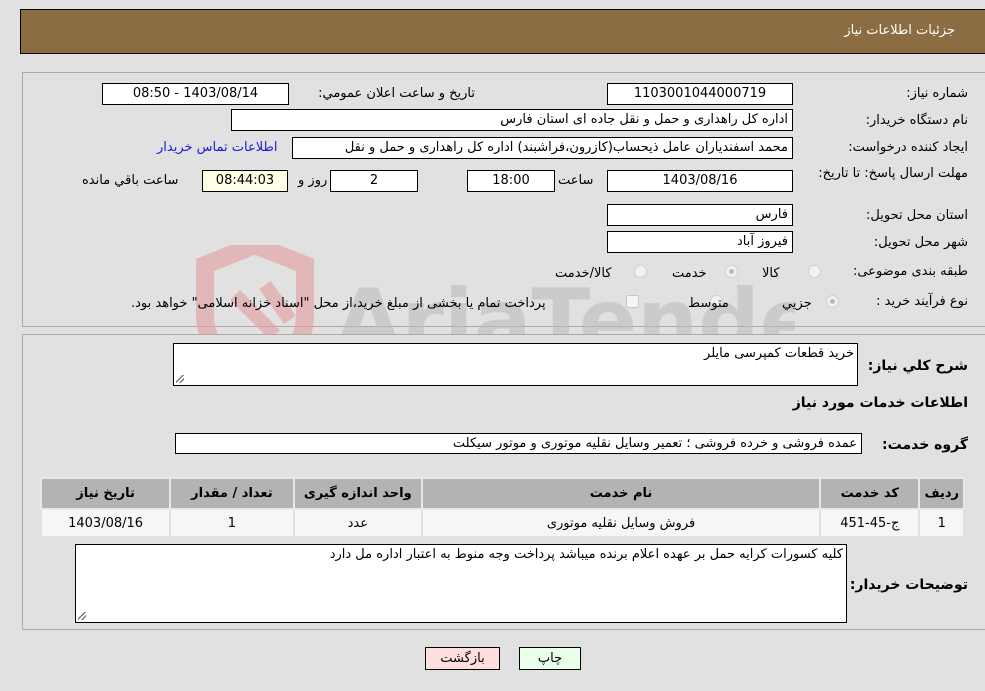 The width and height of the screenshot is (985, 691). What do you see at coordinates (217, 147) in the screenshot?
I see `buyer-contact-link: اطلاعات تماس خریدار` at bounding box center [217, 147].